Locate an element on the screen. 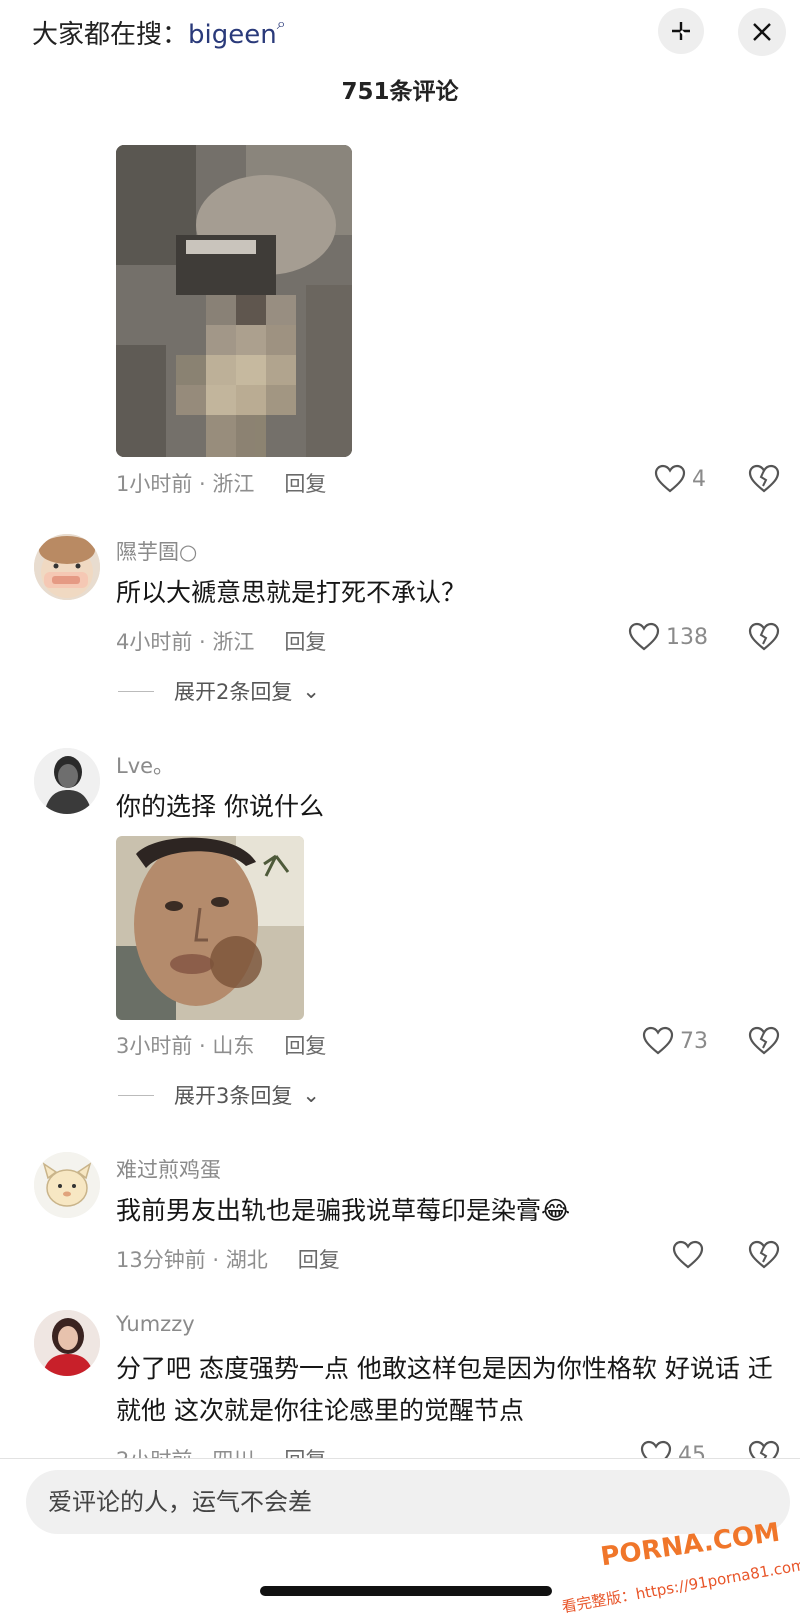  comment-3-meta: 3小时前 · 山东 回复 is located at coordinates (221, 1045).